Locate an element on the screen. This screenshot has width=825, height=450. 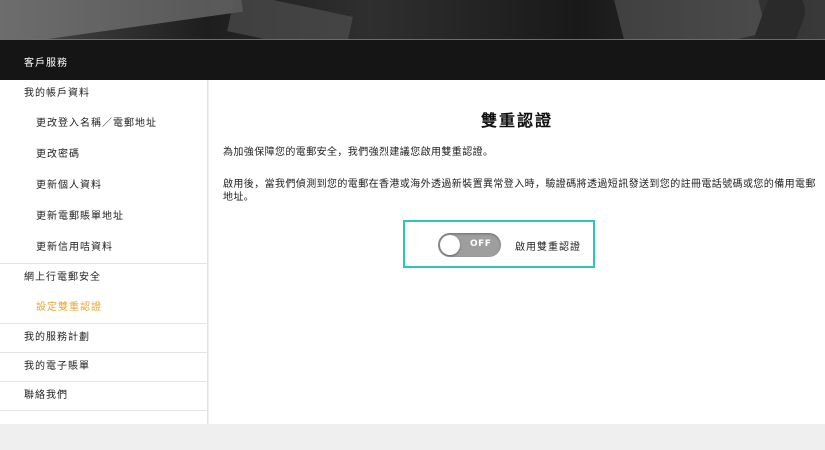
sidebar-item-update-billing-email: 更新電郵賬單地址 is located at coordinates (103, 216).